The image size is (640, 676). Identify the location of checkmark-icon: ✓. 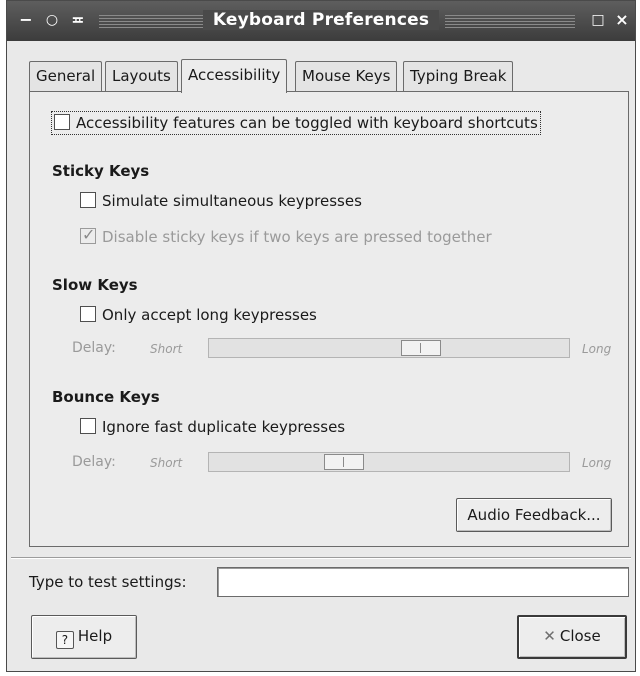
(89, 234).